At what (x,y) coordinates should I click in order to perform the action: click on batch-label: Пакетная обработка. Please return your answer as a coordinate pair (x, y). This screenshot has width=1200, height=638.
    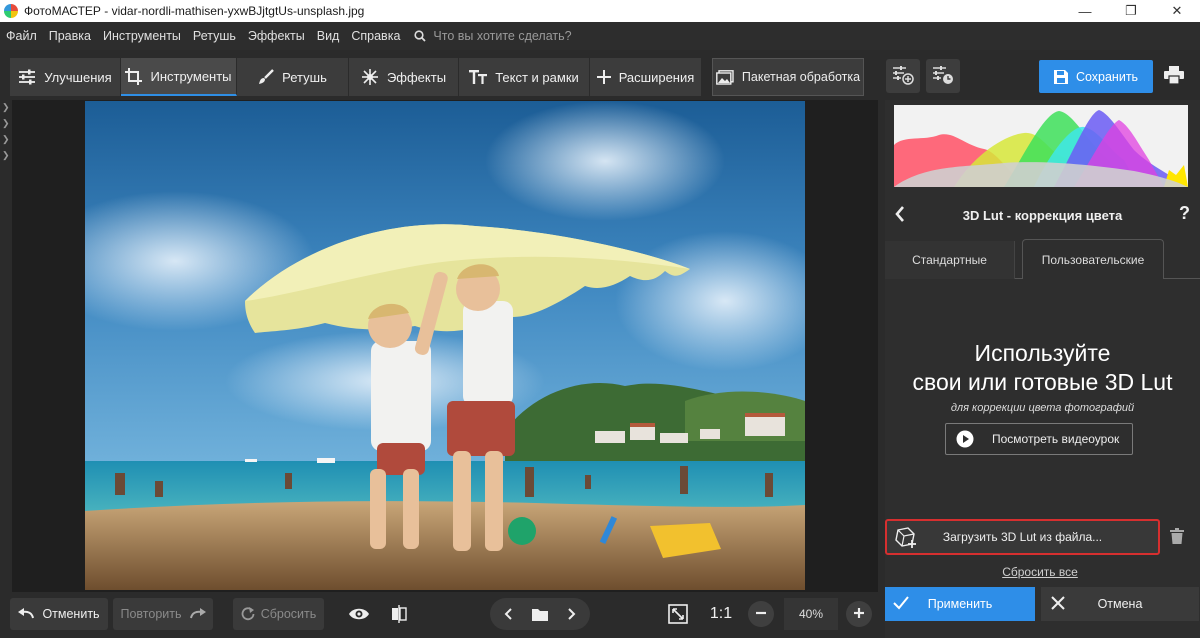
    Looking at the image, I should click on (801, 77).